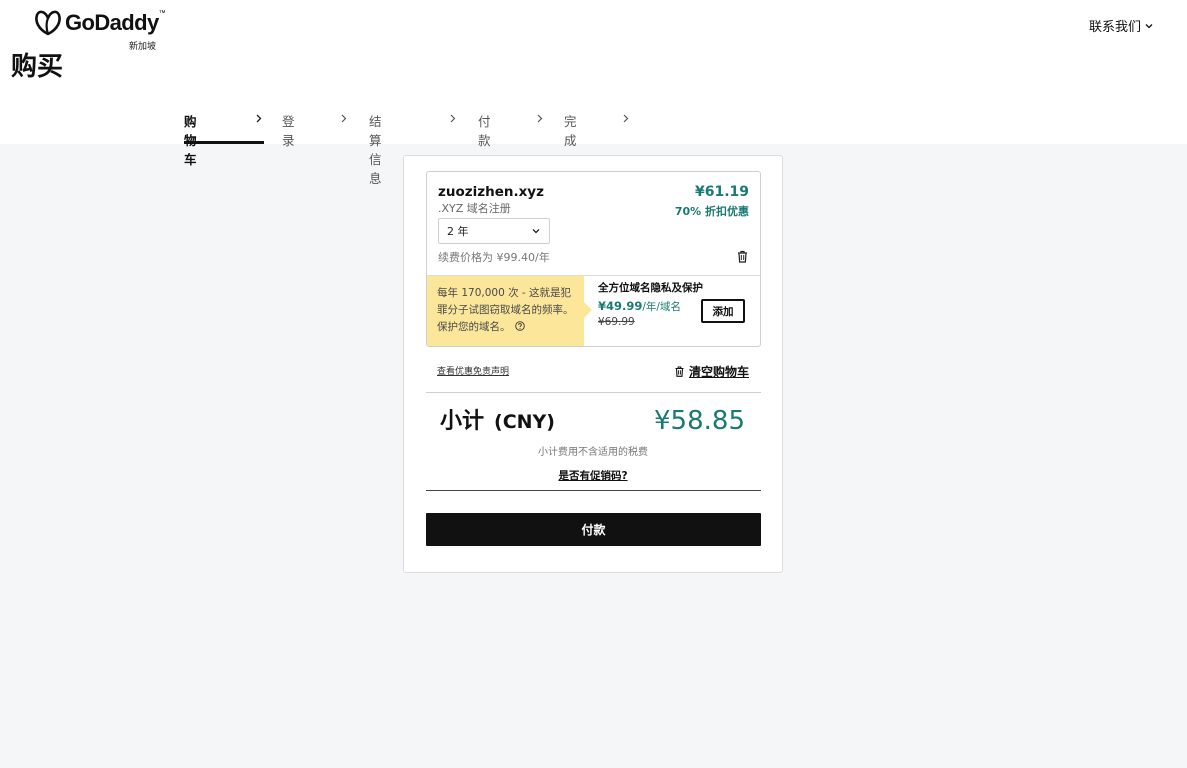 Image resolution: width=1187 pixels, height=768 pixels. Describe the element at coordinates (593, 529) in the screenshot. I see `checkout-pay-button: 付款` at that location.